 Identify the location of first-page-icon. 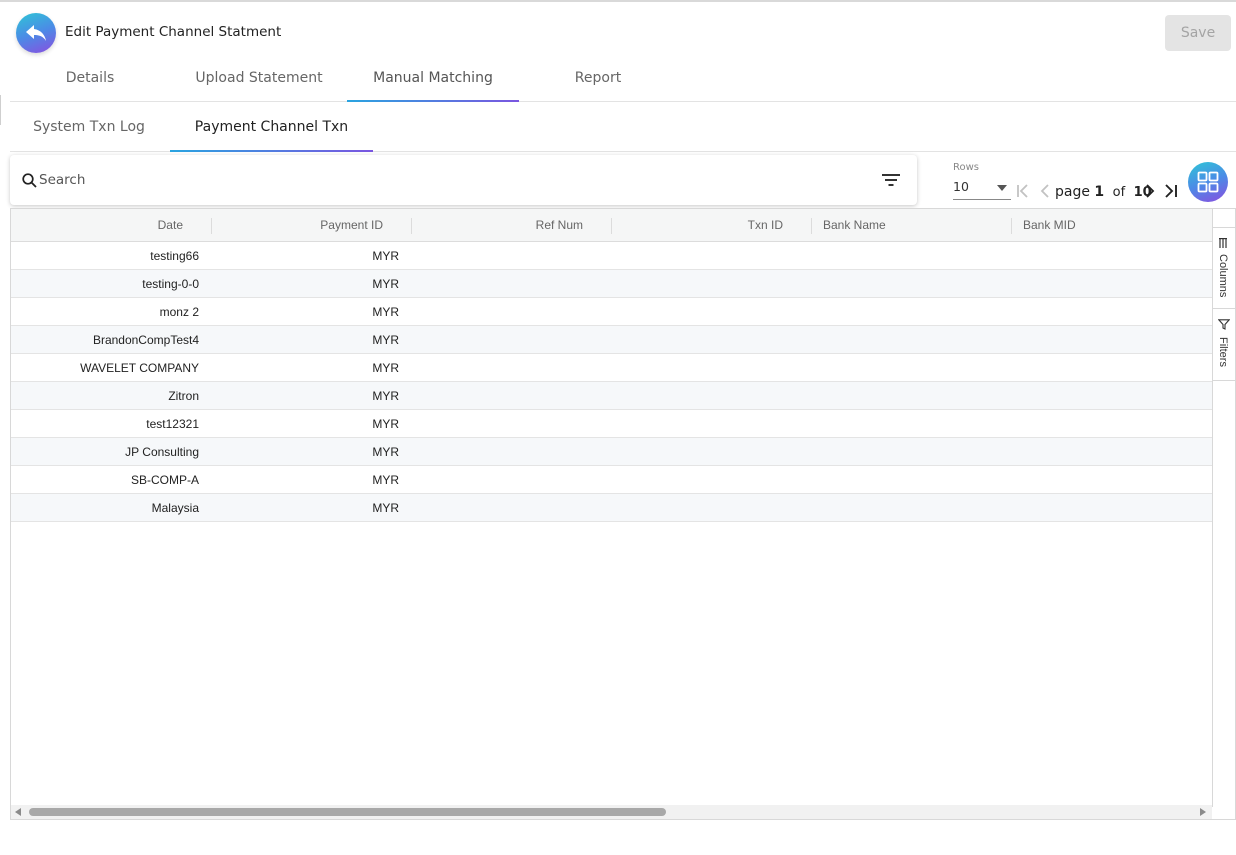
(1023, 191).